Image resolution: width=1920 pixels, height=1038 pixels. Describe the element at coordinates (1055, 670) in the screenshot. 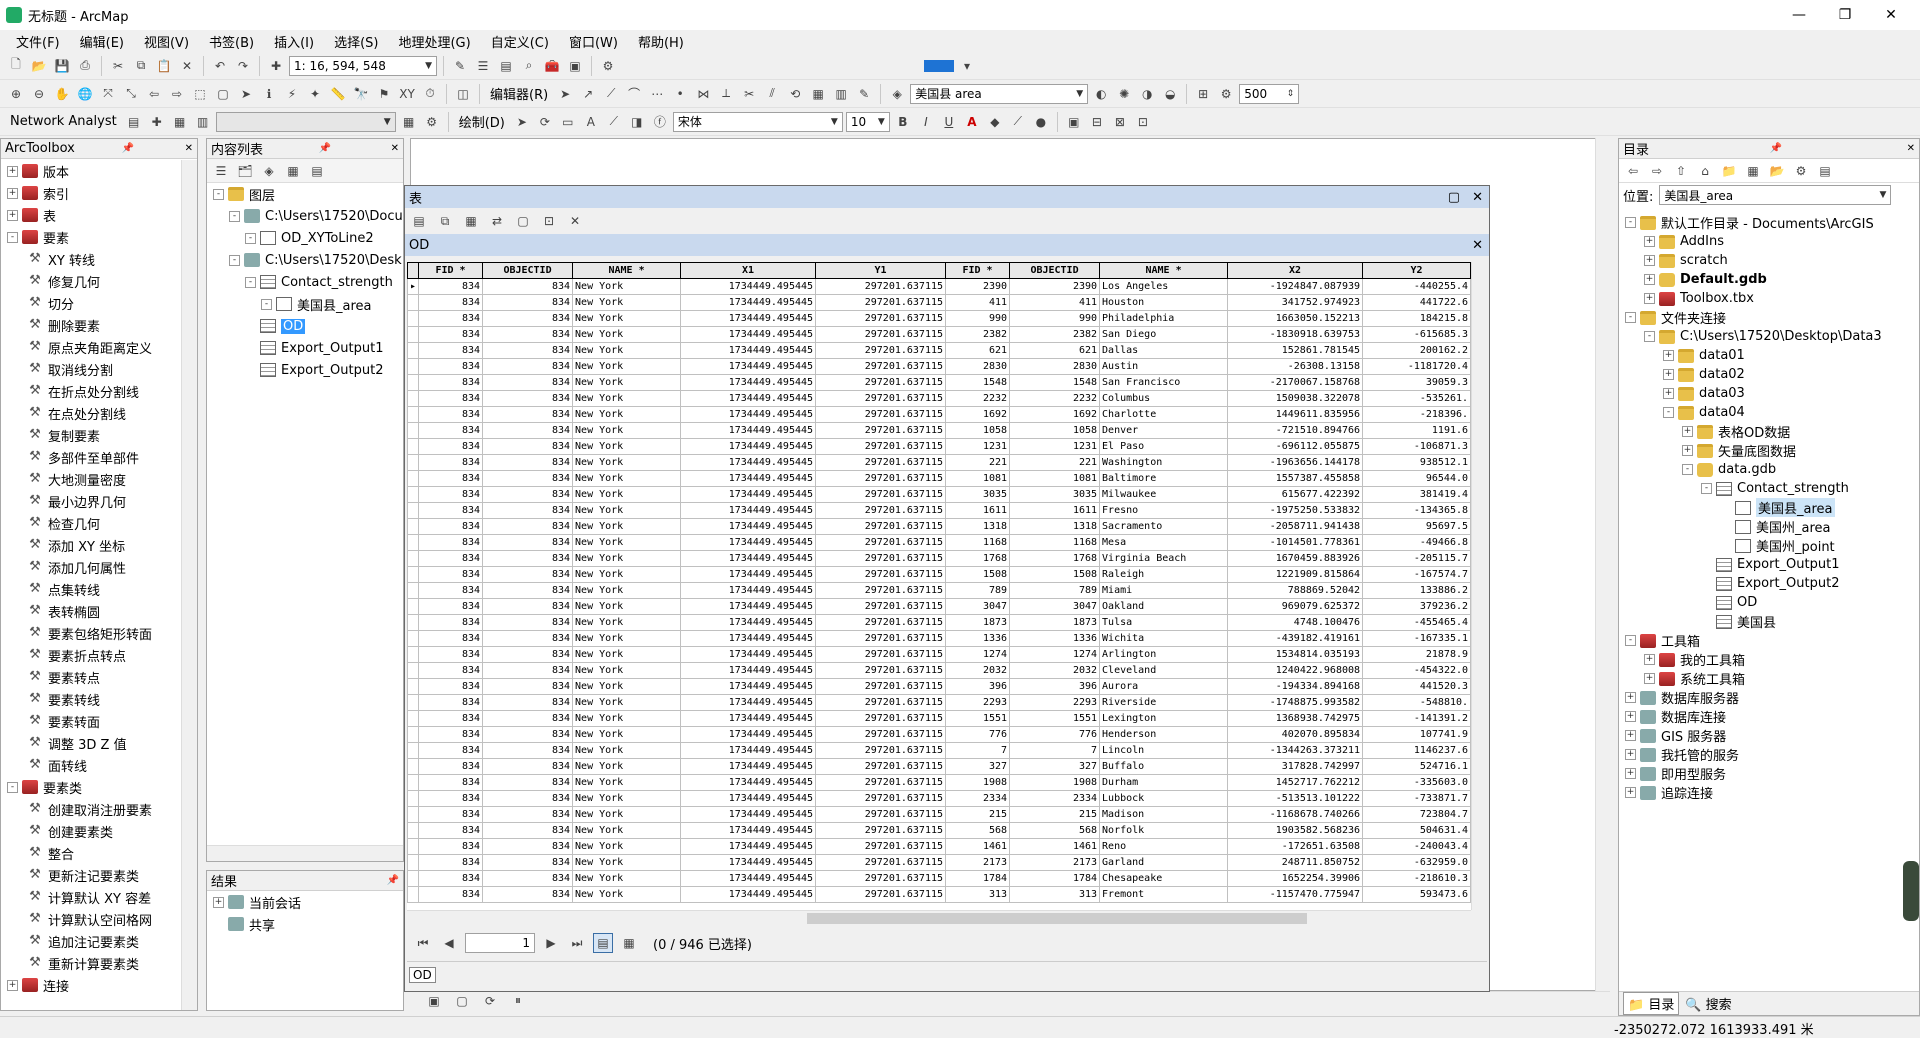

I see `table-cell: 2032` at that location.